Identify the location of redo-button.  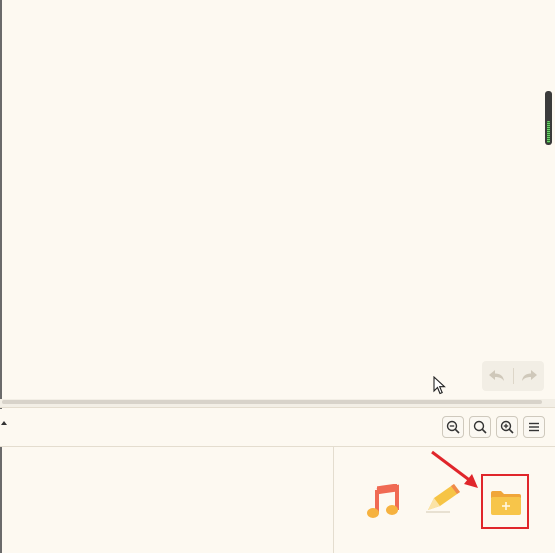
(529, 376).